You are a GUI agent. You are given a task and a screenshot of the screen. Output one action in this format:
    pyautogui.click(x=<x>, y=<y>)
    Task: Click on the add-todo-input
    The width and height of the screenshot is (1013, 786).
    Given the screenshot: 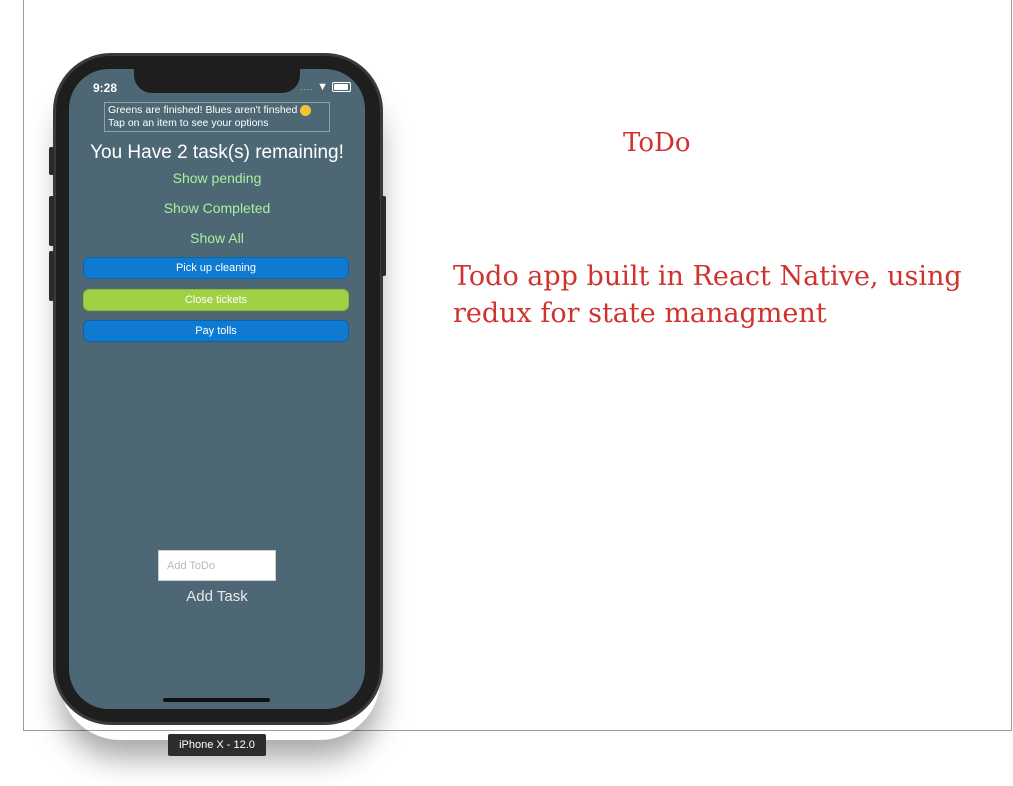 What is the action you would take?
    pyautogui.click(x=217, y=565)
    